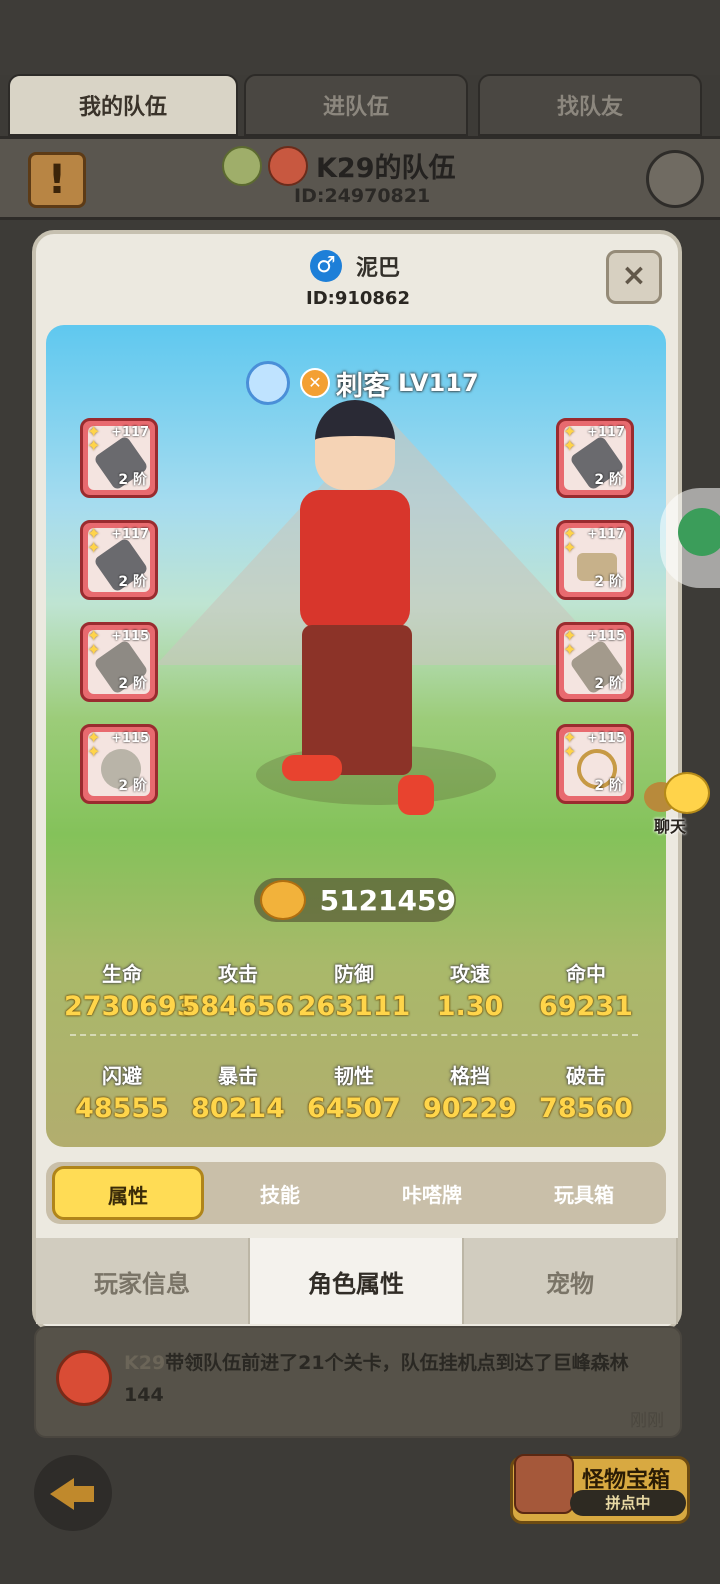 The width and height of the screenshot is (720, 1584). Describe the element at coordinates (361, 607) in the screenshot. I see `character-model` at that location.